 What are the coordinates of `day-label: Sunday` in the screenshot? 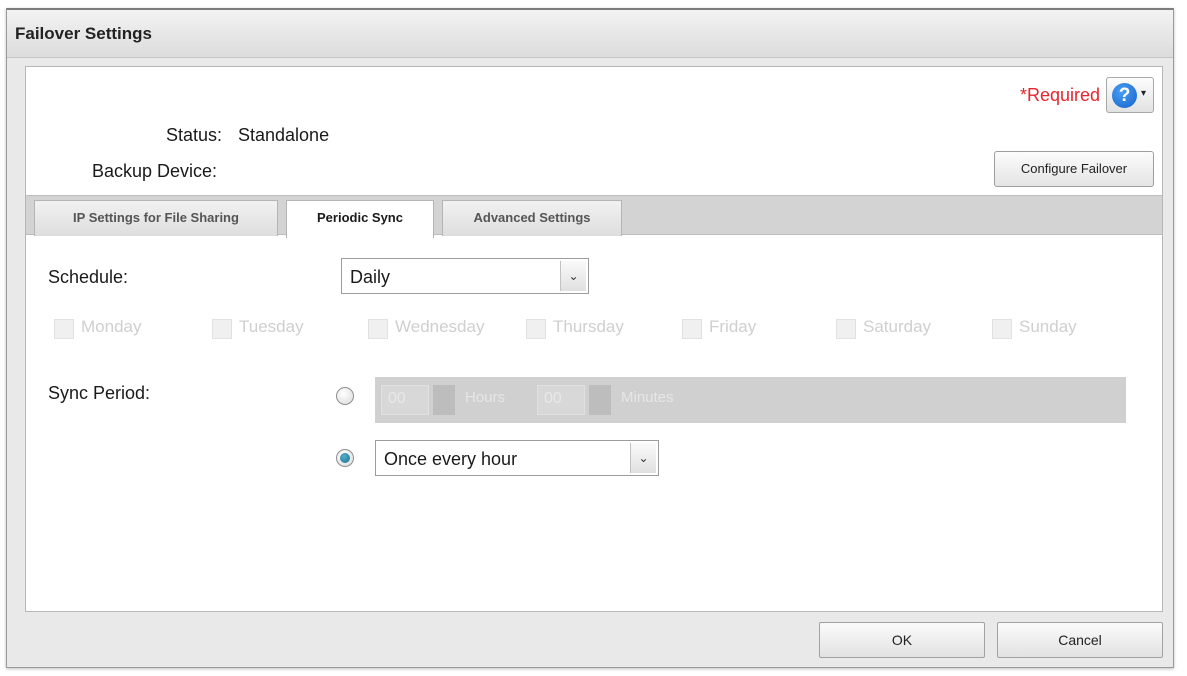 It's located at (1048, 326).